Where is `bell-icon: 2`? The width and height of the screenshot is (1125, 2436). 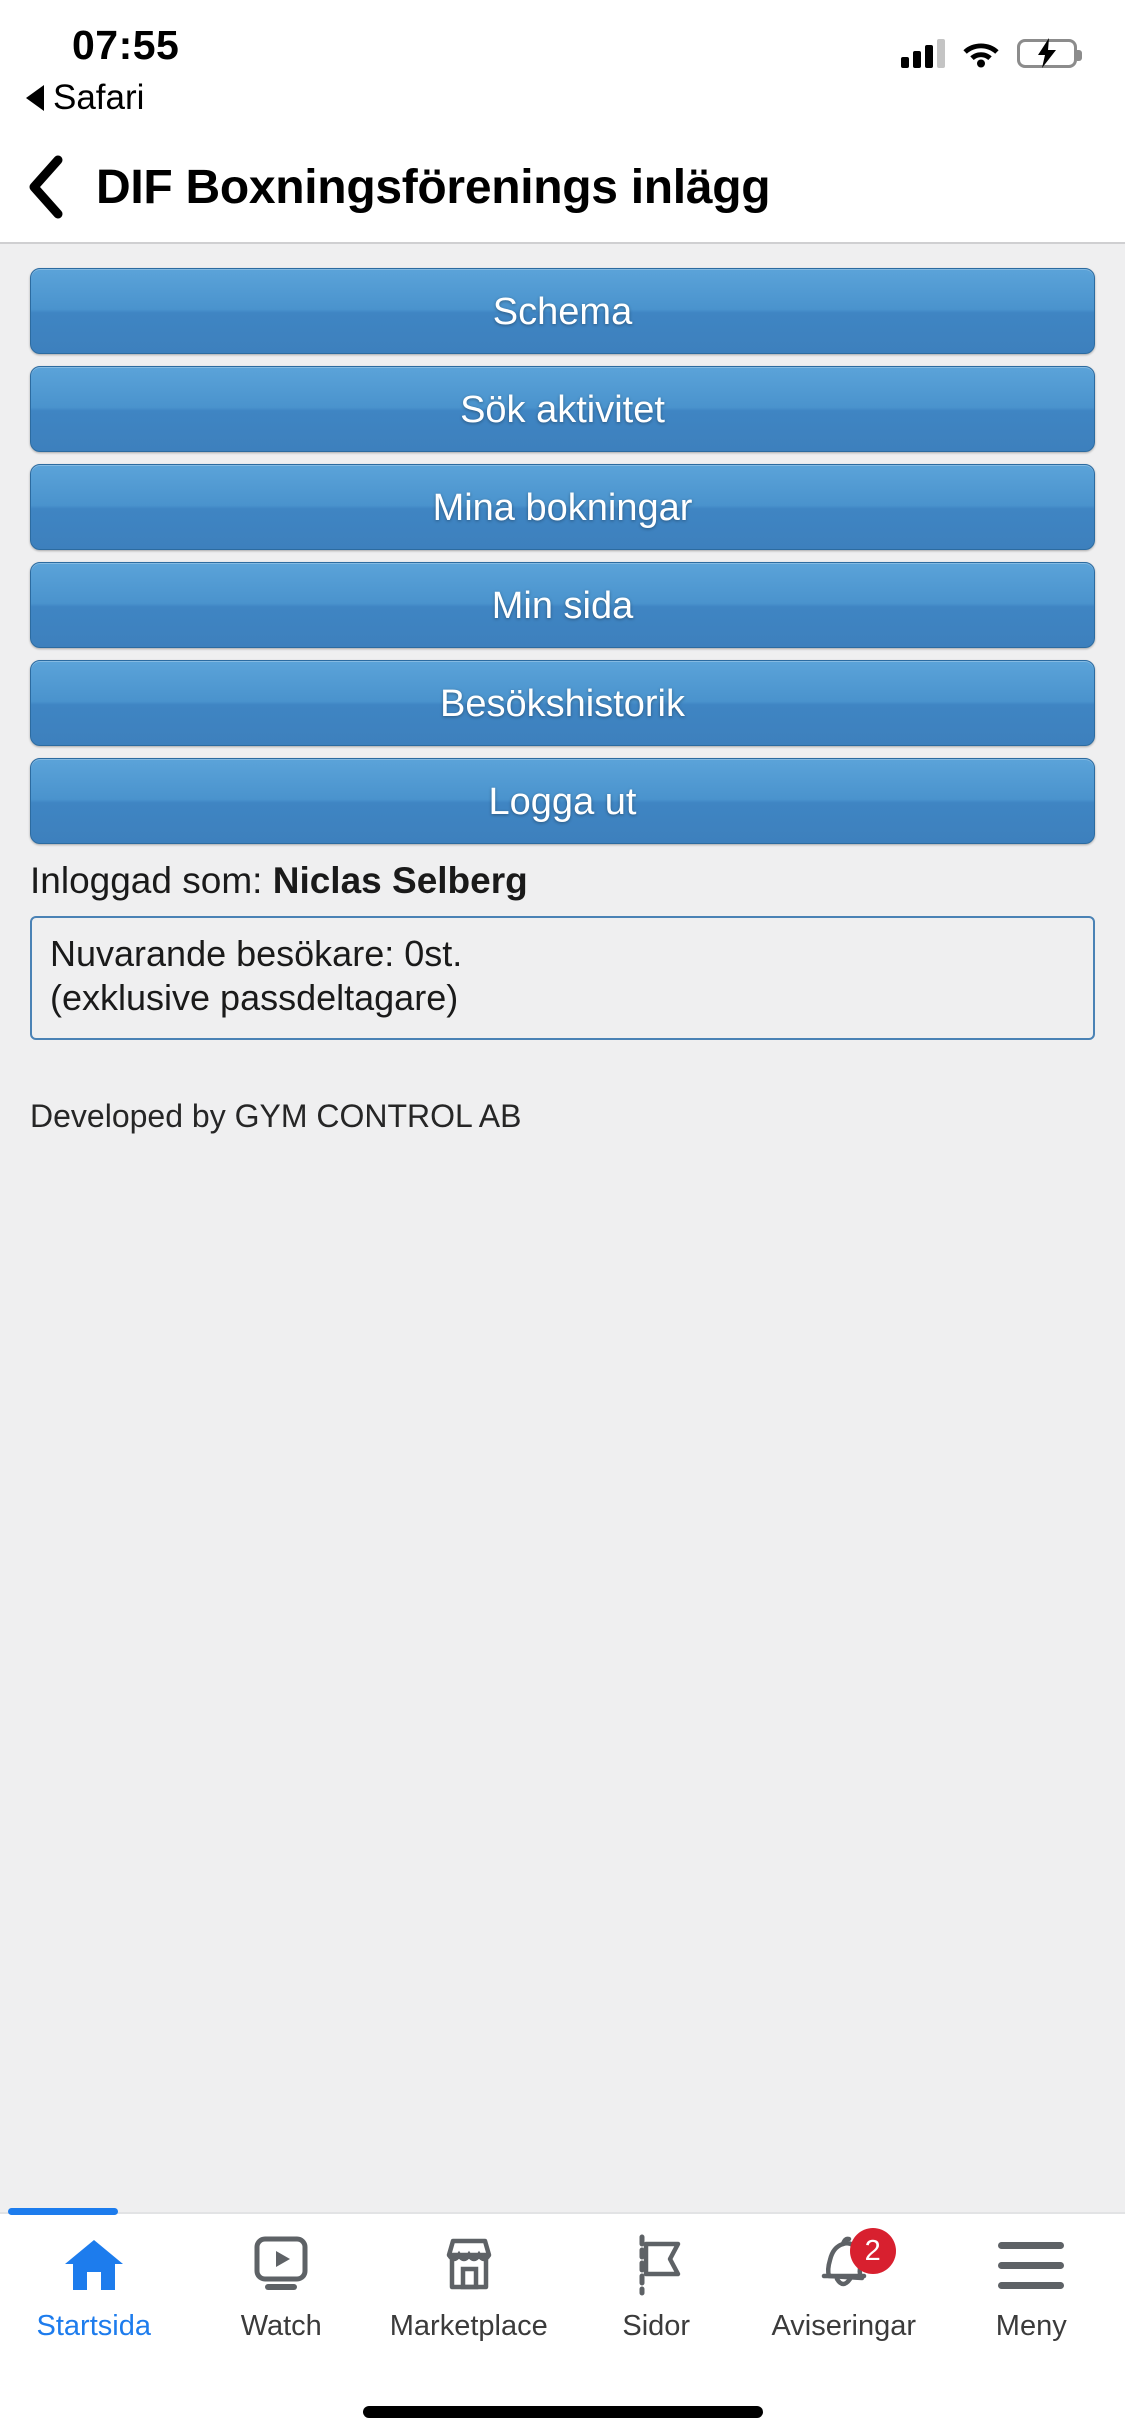 bell-icon: 2 is located at coordinates (855, 2262).